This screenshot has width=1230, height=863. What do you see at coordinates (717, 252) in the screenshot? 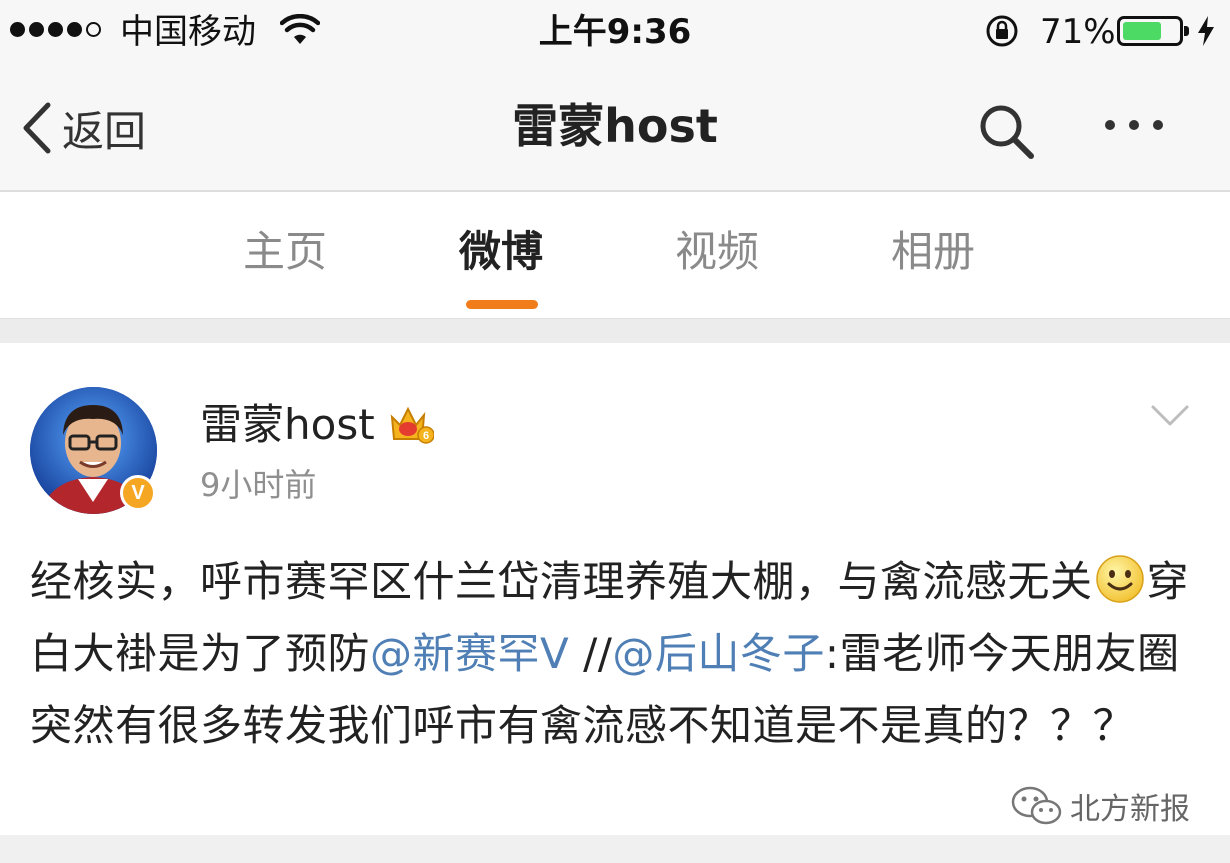
I see `tab-video: 视频` at bounding box center [717, 252].